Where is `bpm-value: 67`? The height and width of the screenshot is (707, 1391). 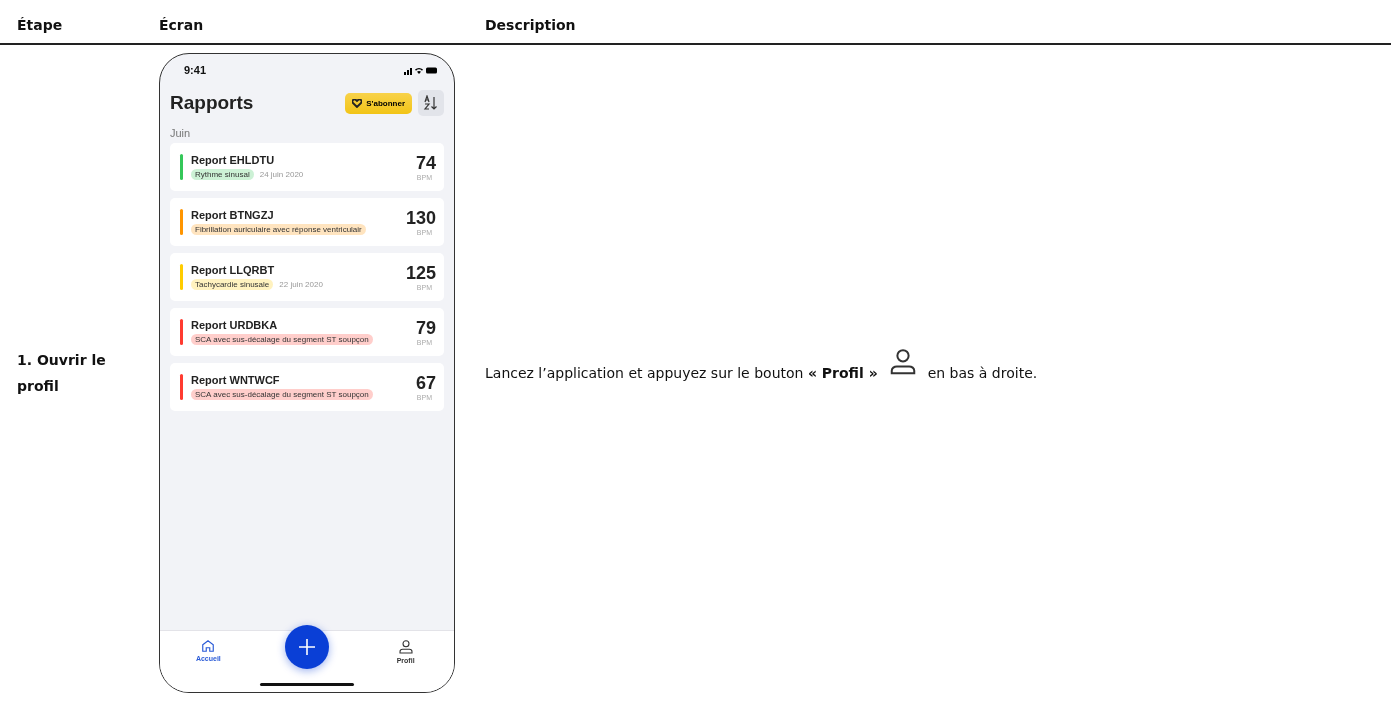
bpm-value: 67 is located at coordinates (425, 383).